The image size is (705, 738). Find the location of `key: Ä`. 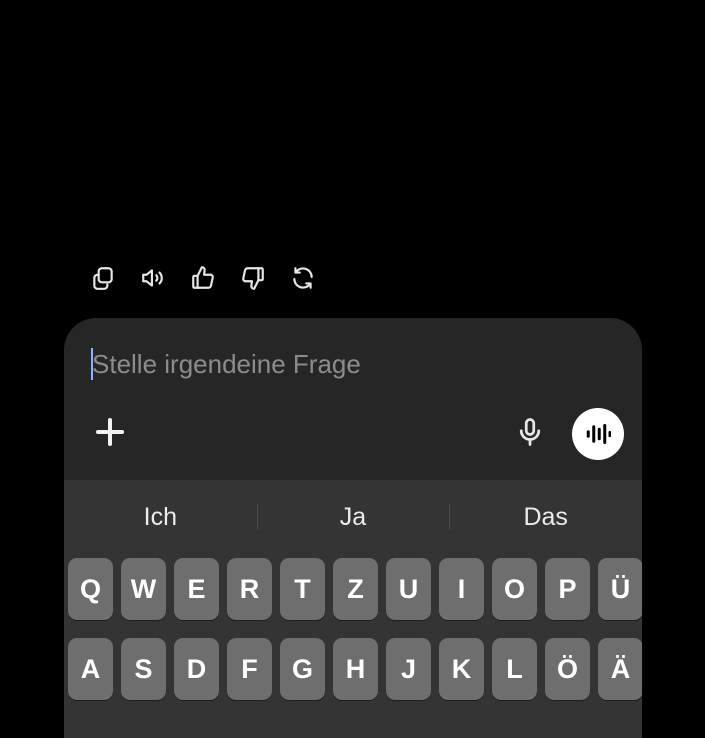

key: Ä is located at coordinates (620, 669).